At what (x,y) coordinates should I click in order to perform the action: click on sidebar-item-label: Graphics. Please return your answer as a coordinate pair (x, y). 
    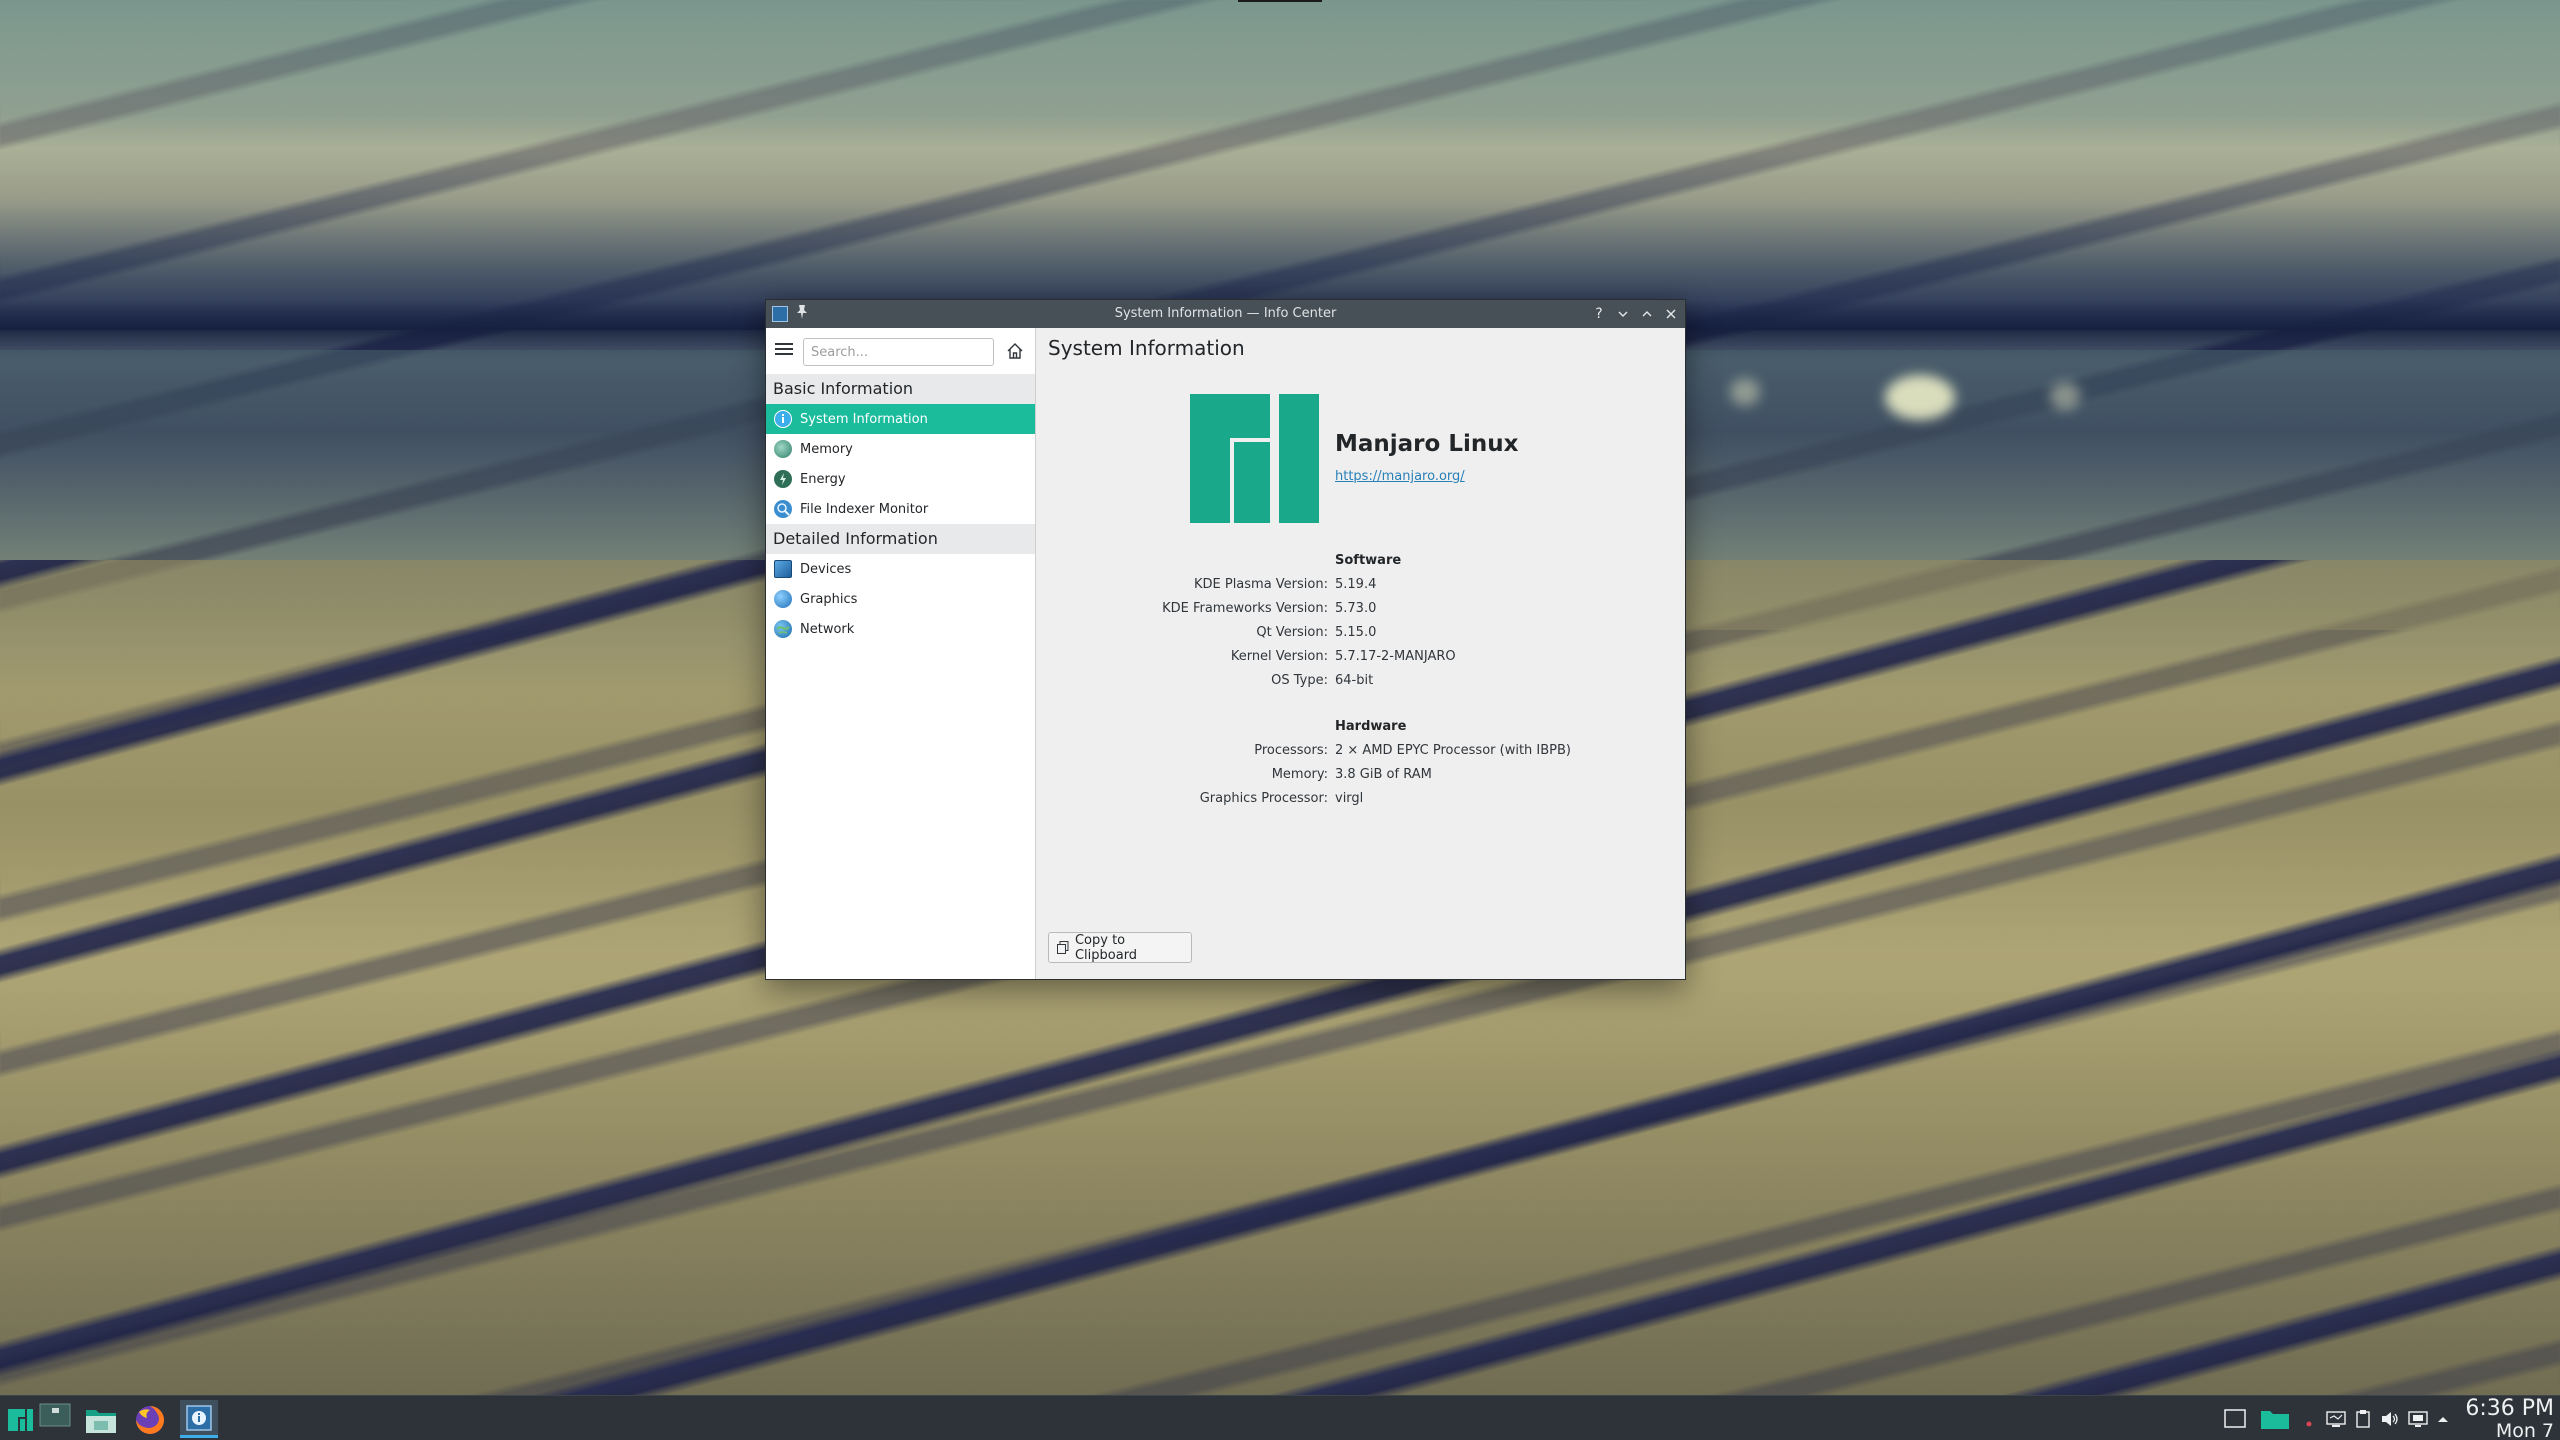
    Looking at the image, I should click on (829, 599).